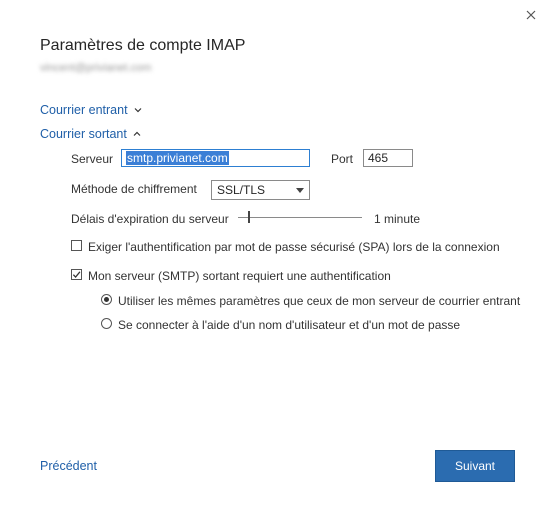  I want to click on spa-checkbox, so click(76, 245).